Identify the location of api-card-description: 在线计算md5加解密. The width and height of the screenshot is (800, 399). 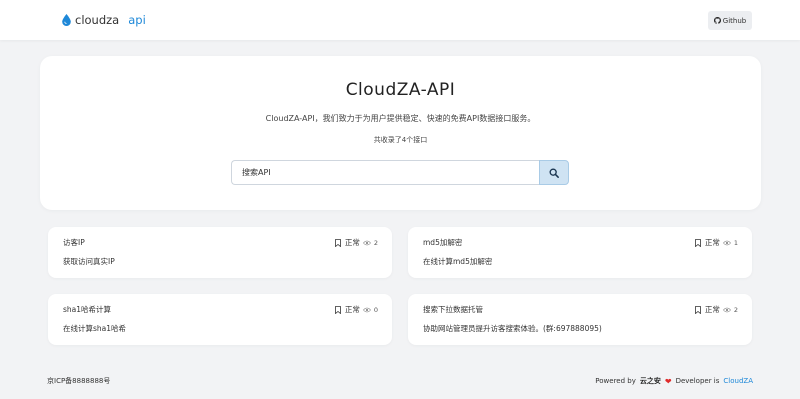
(458, 261).